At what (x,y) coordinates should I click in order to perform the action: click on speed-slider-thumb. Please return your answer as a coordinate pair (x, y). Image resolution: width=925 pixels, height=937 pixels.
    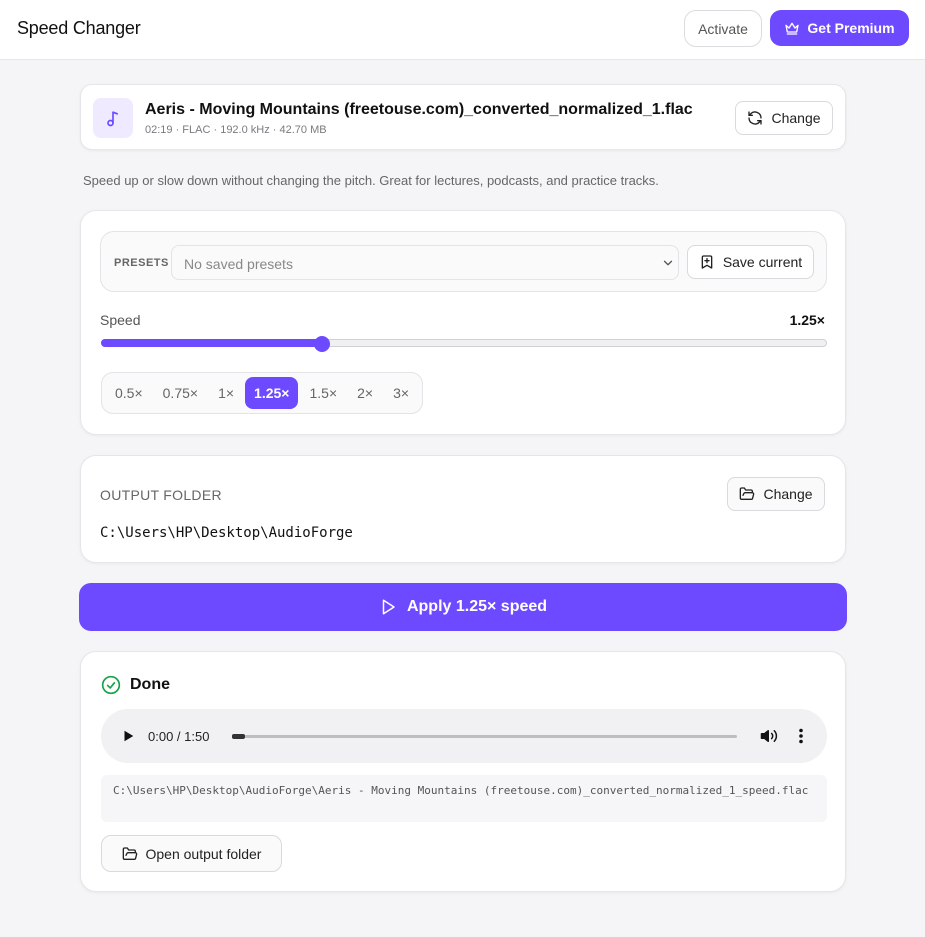
    Looking at the image, I should click on (322, 344).